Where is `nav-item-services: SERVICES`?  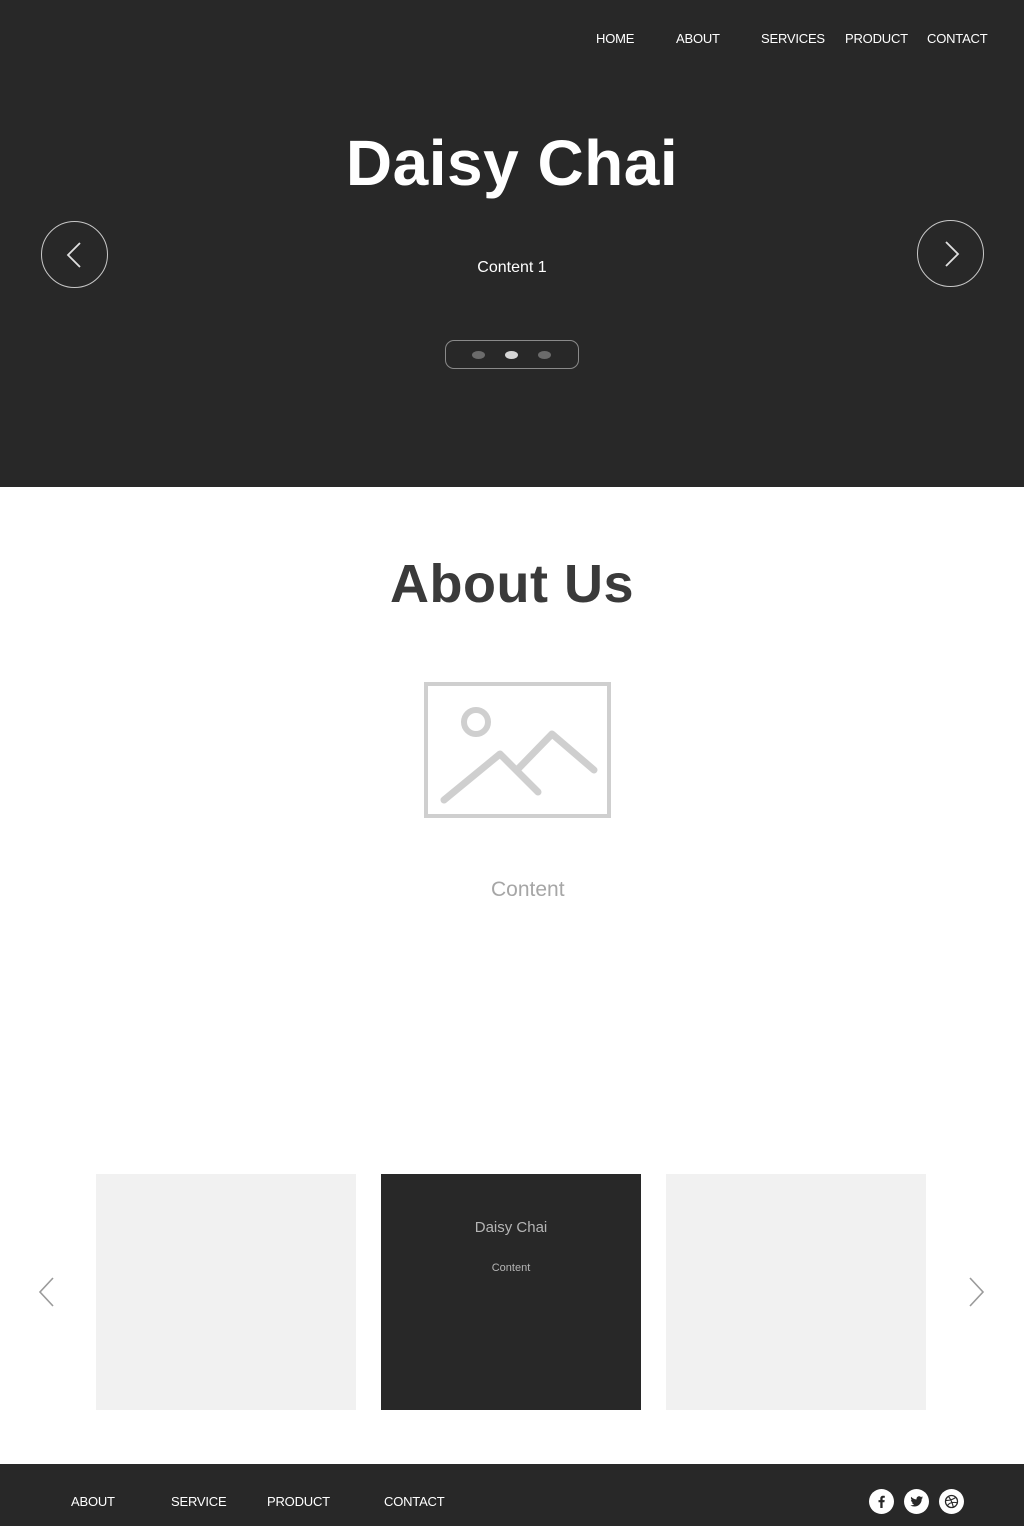
nav-item-services: SERVICES is located at coordinates (793, 38).